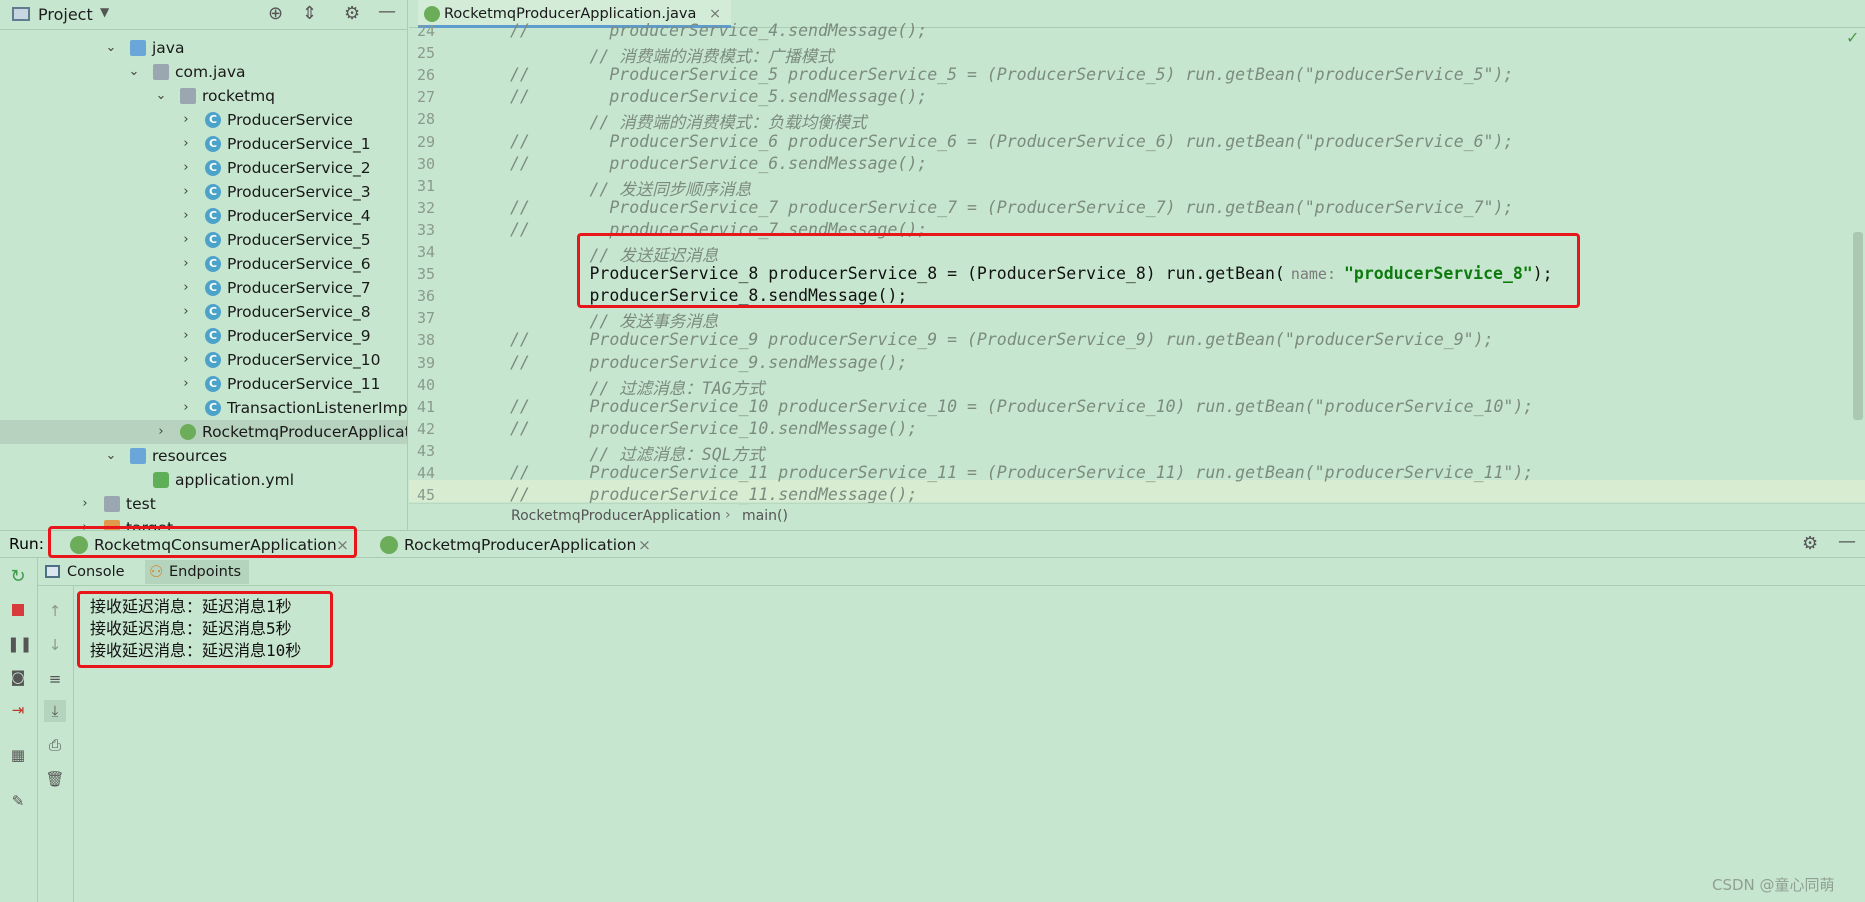 This screenshot has height=902, width=1865. What do you see at coordinates (203, 72) in the screenshot?
I see `tree-item: ⌄ com.java` at bounding box center [203, 72].